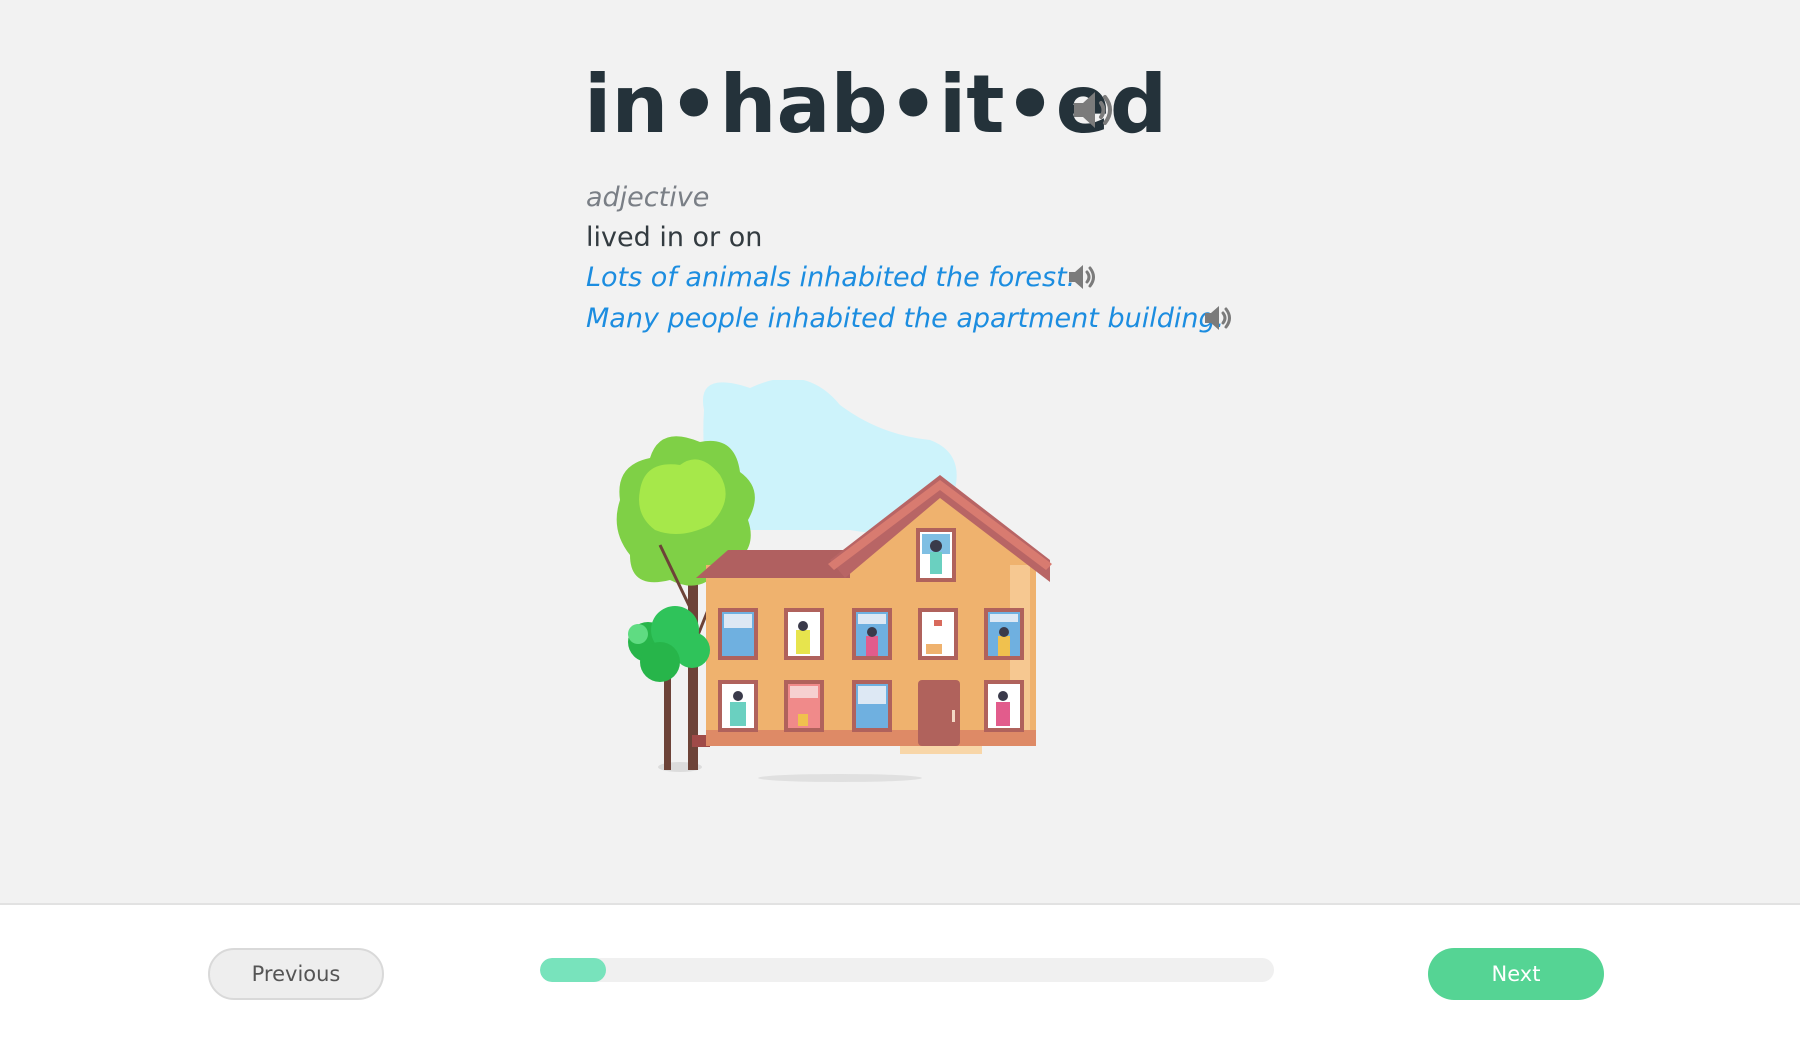  I want to click on house-illustration, so click(834, 581).